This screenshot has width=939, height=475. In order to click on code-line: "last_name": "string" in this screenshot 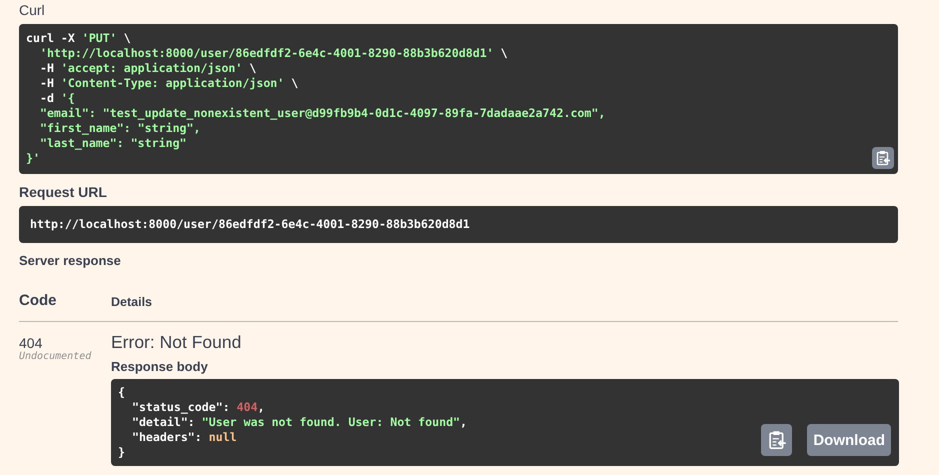, I will do `click(112, 143)`.